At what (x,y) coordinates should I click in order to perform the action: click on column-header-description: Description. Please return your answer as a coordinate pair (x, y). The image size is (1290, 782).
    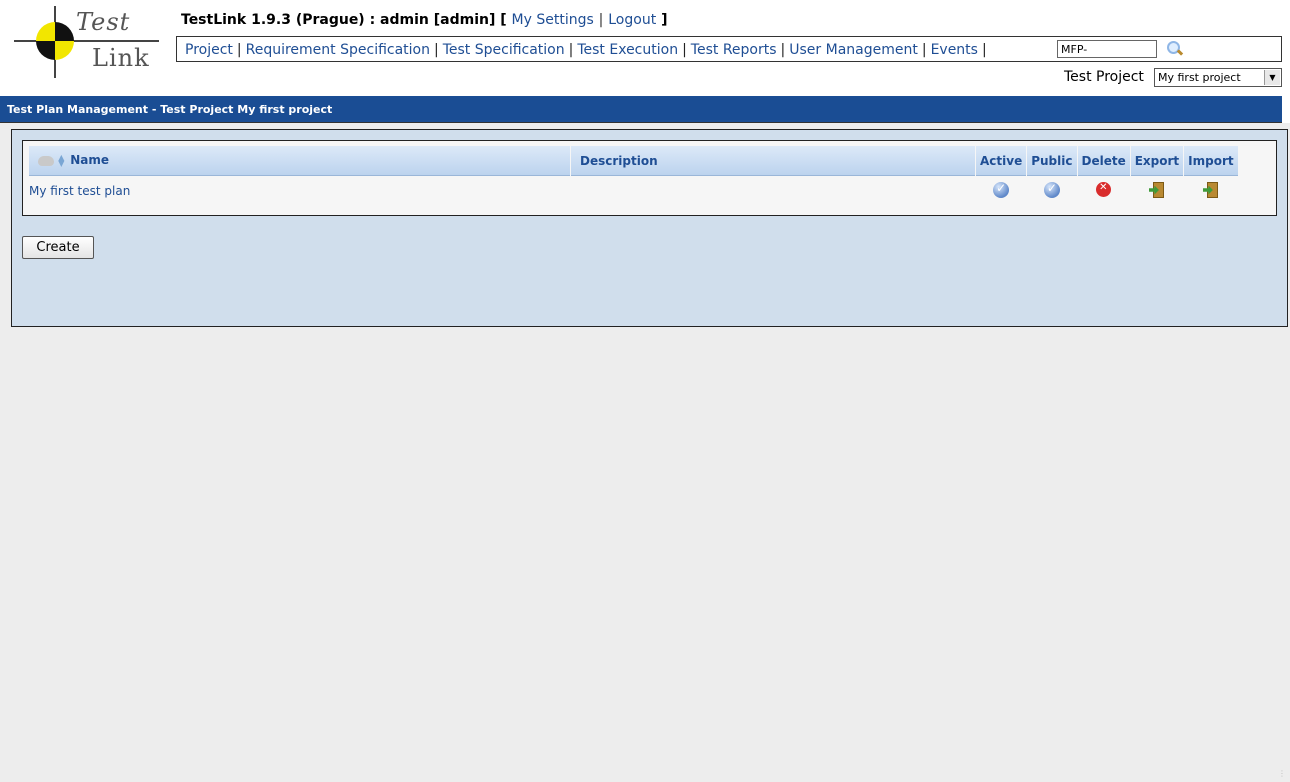
    Looking at the image, I should click on (773, 161).